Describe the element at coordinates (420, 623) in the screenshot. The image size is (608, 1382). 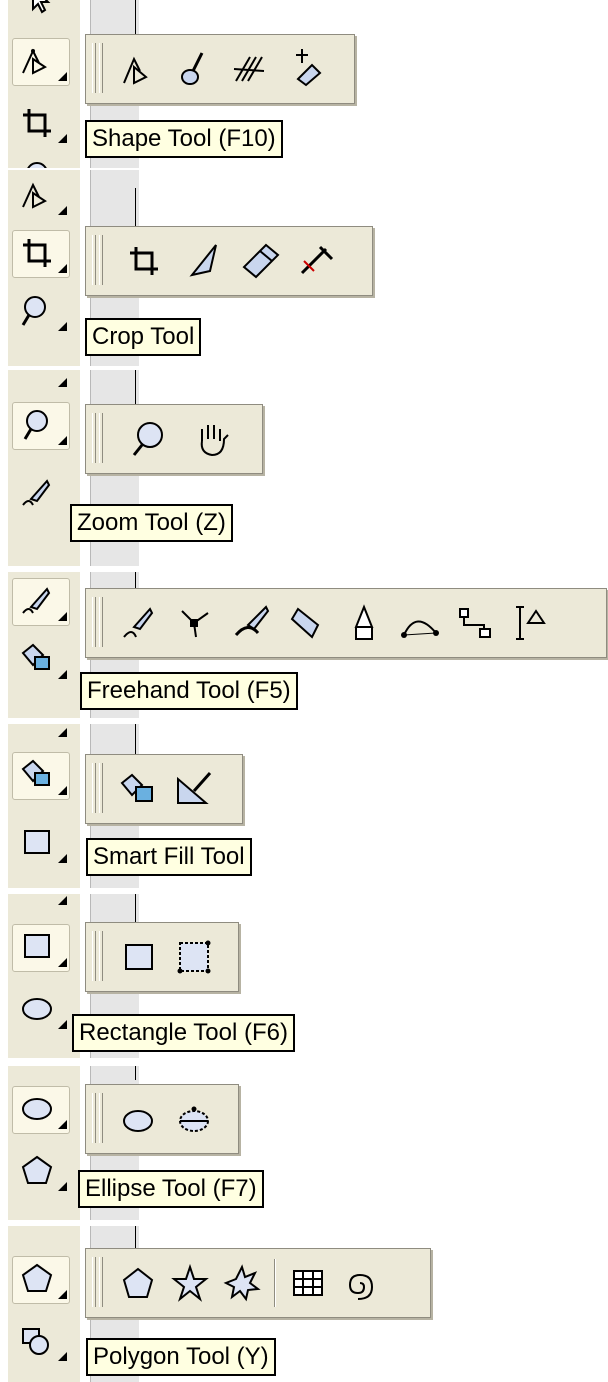
I see `flyout-three-point-curve-tool` at that location.